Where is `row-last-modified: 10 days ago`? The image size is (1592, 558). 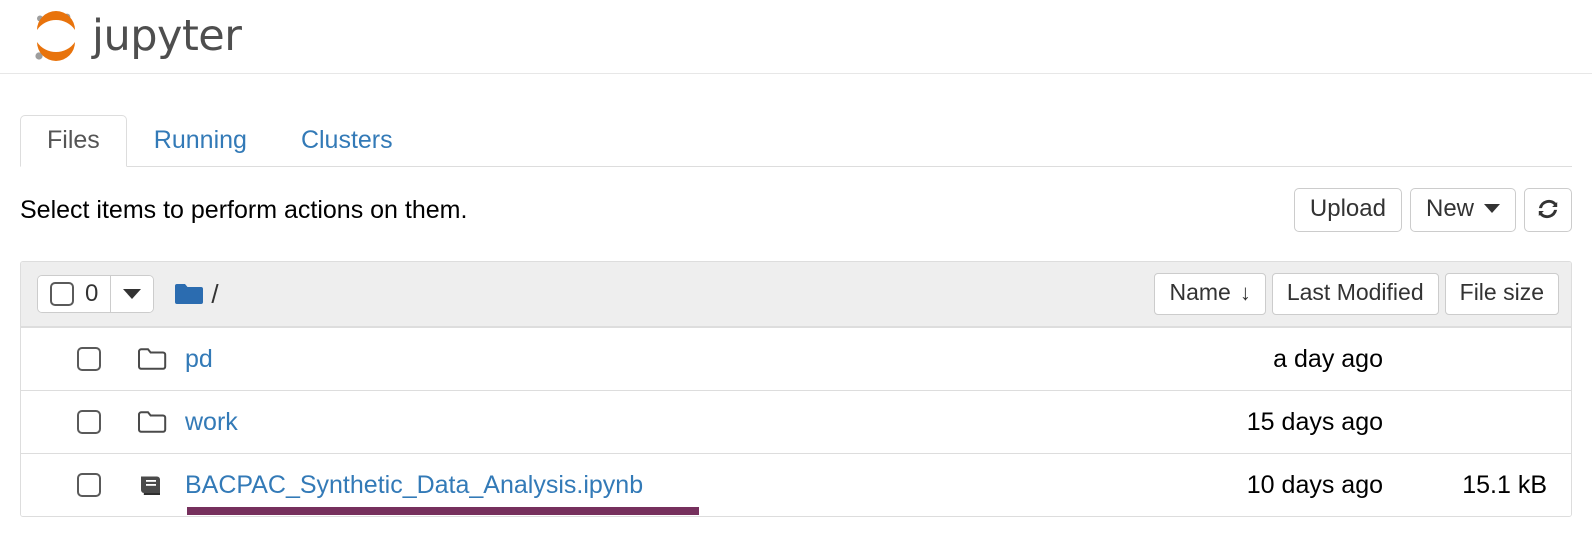 row-last-modified: 10 days ago is located at coordinates (1314, 484).